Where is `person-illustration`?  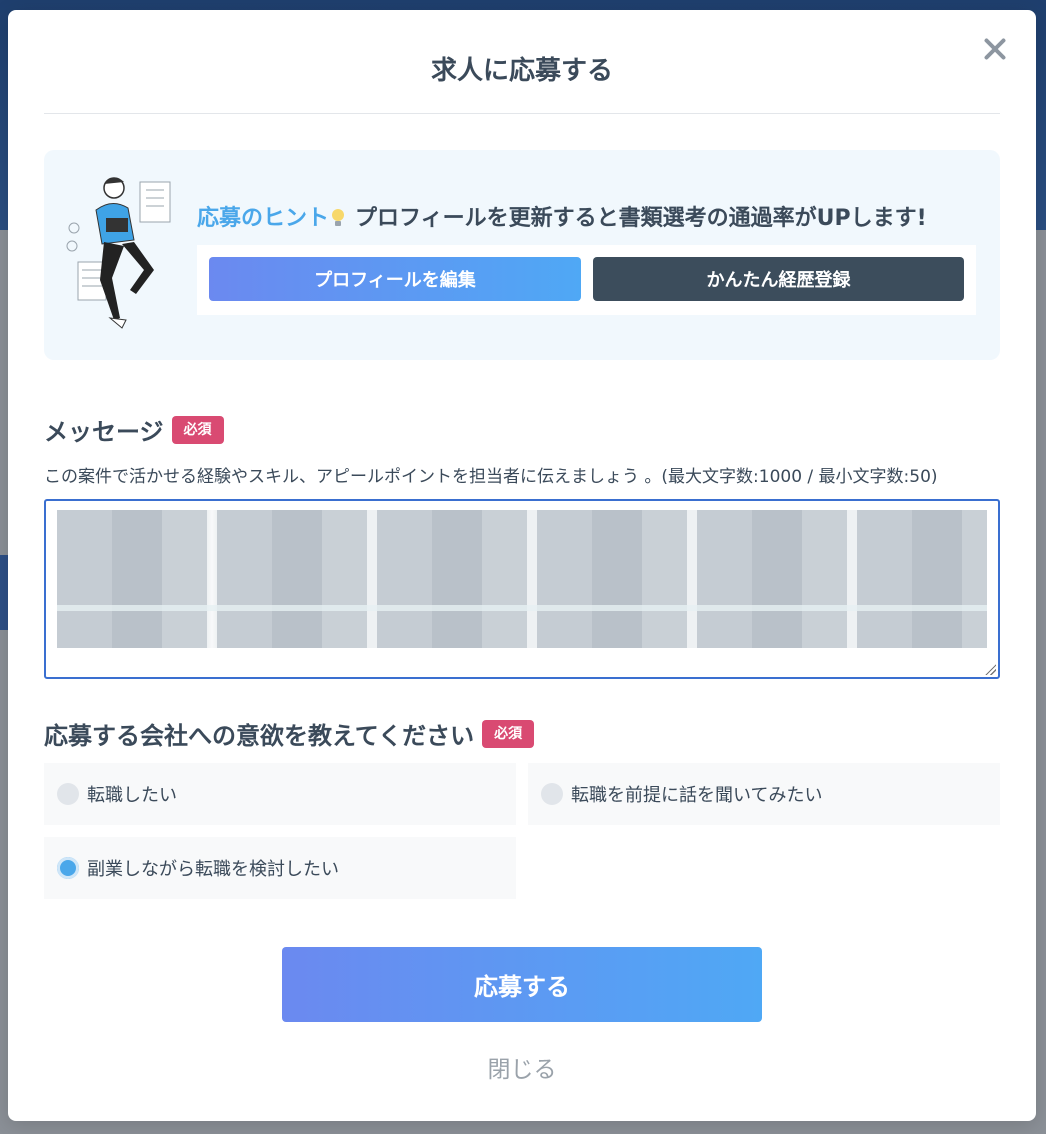
person-illustration is located at coordinates (118, 253).